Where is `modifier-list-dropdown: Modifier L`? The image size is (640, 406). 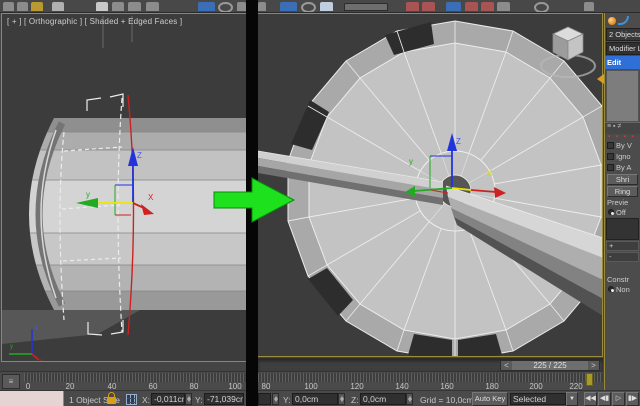
modifier-list-dropdown: Modifier L is located at coordinates (623, 48).